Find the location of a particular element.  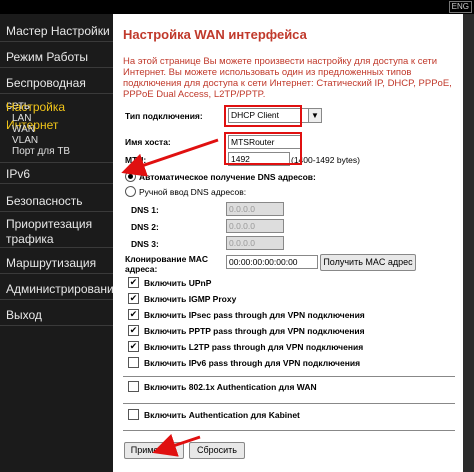

arrow-to-apply-button is located at coordinates (176, 445).